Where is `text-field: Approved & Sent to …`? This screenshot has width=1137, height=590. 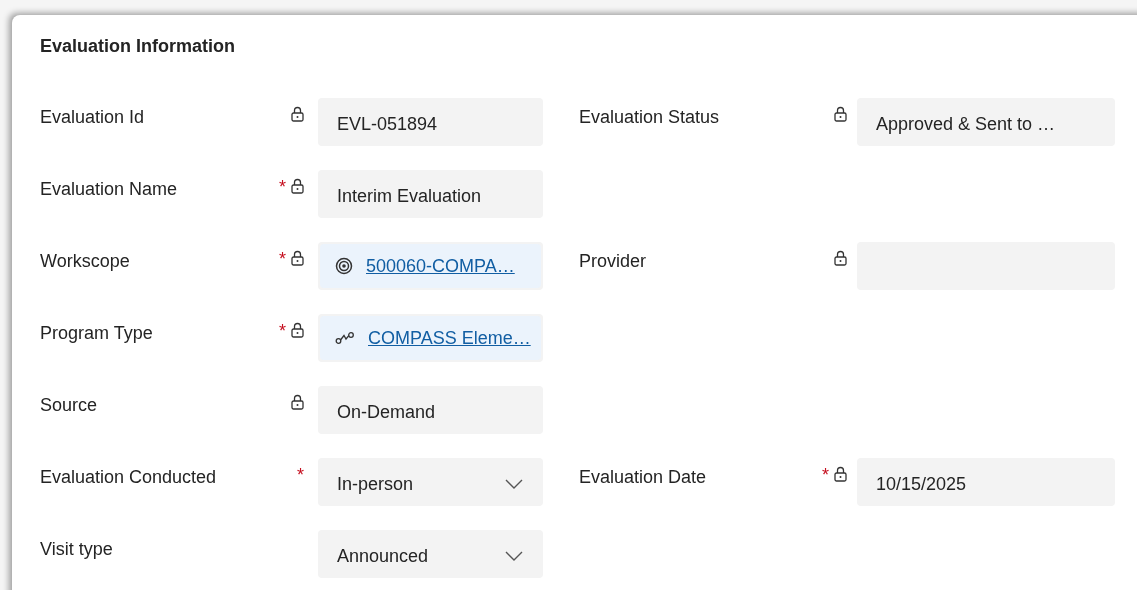 text-field: Approved & Sent to … is located at coordinates (986, 122).